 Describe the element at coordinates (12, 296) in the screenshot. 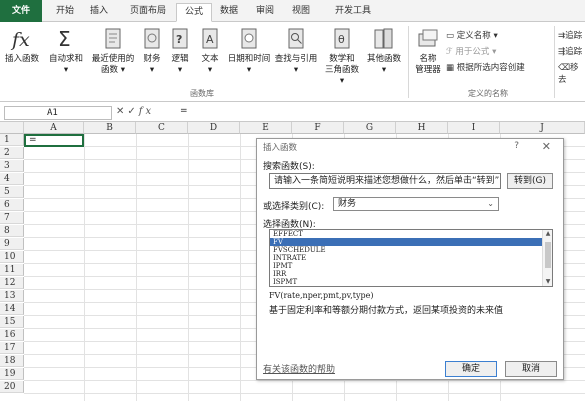

I see `row-header: 13` at that location.